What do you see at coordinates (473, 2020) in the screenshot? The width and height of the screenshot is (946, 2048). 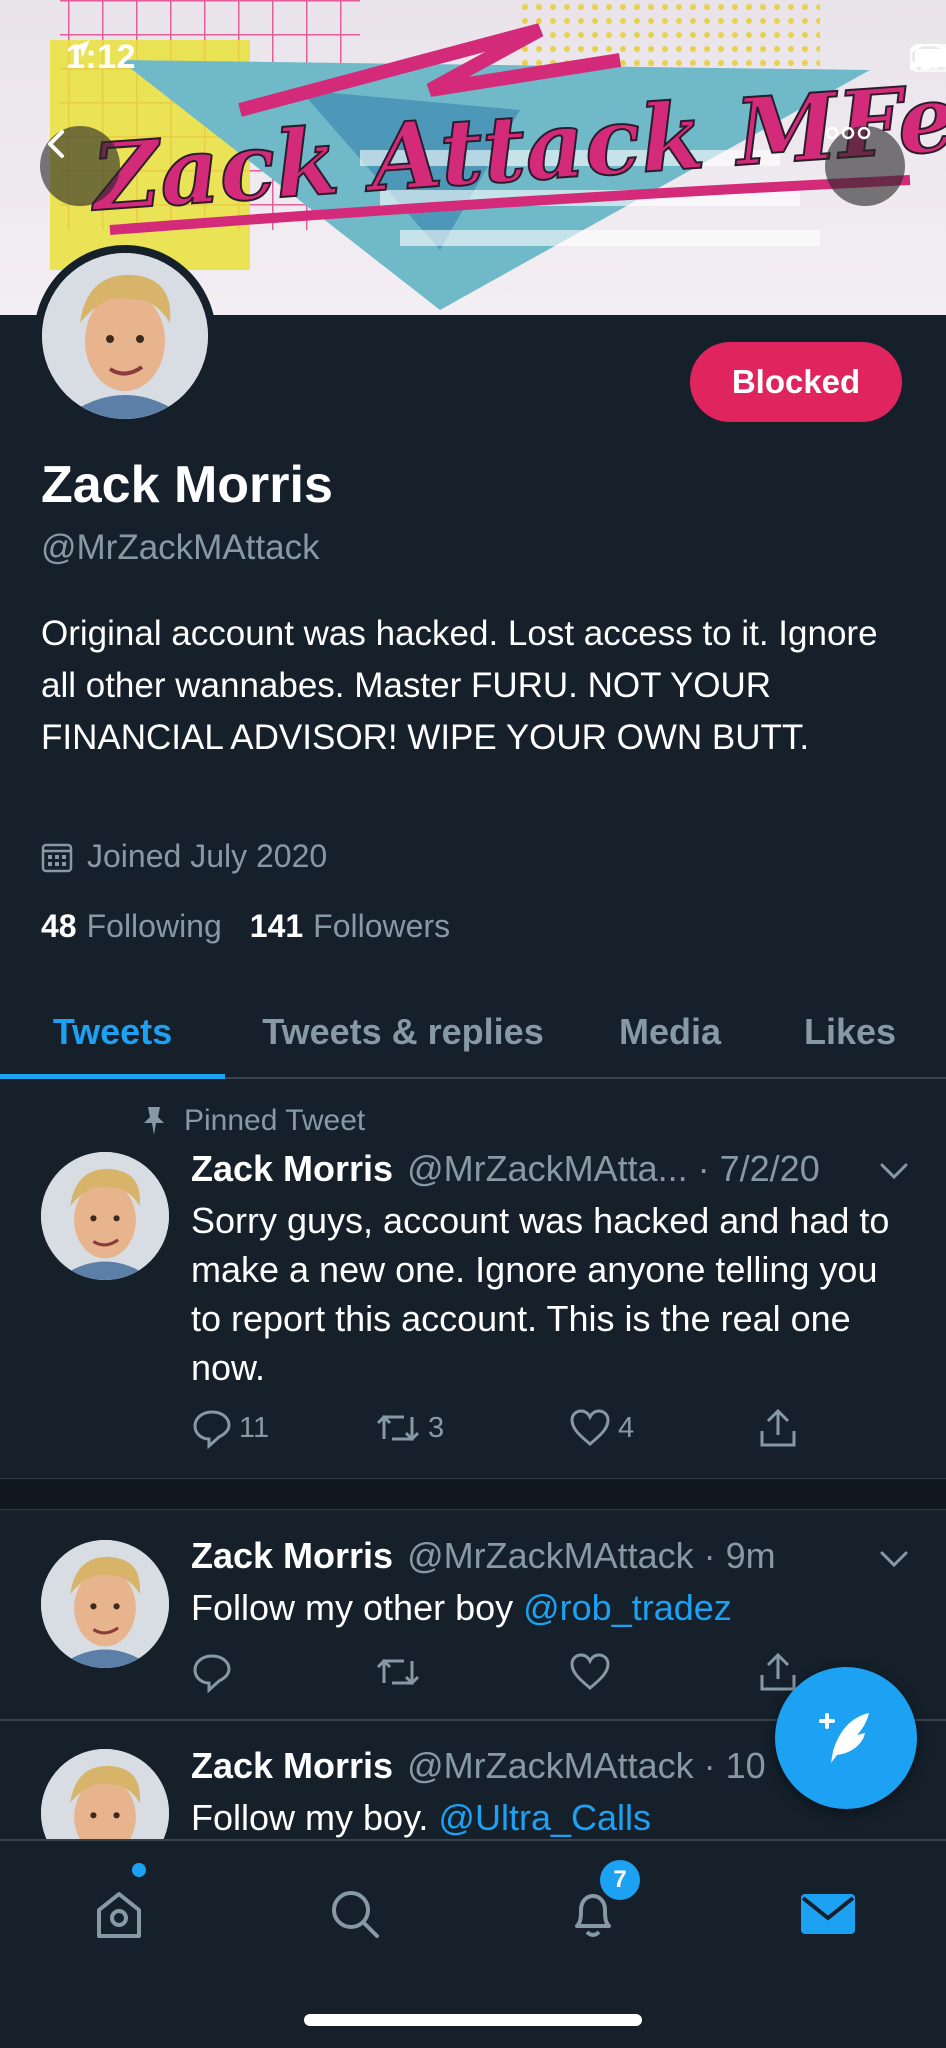 I see `home-indicator` at bounding box center [473, 2020].